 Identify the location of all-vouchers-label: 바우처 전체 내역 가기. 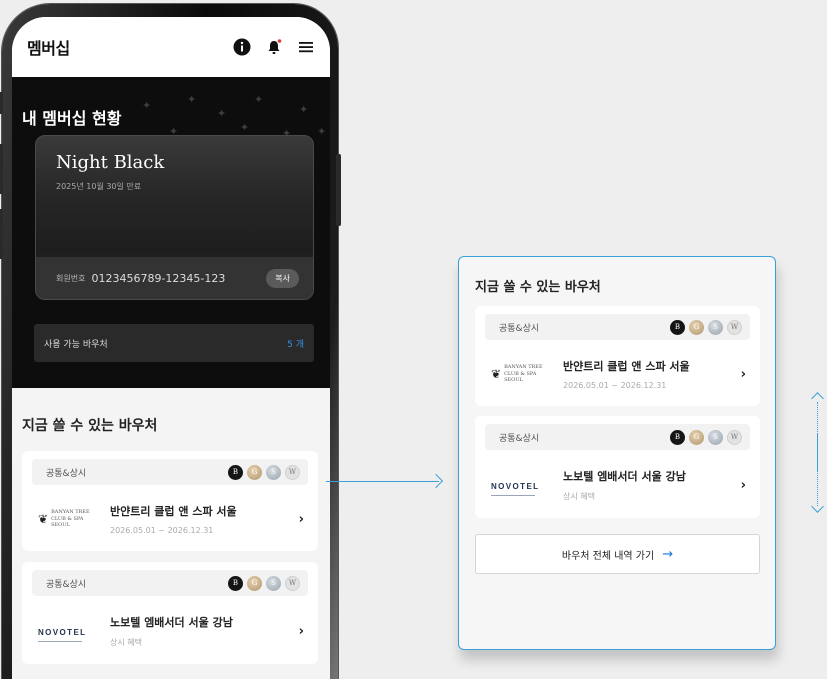
(608, 556).